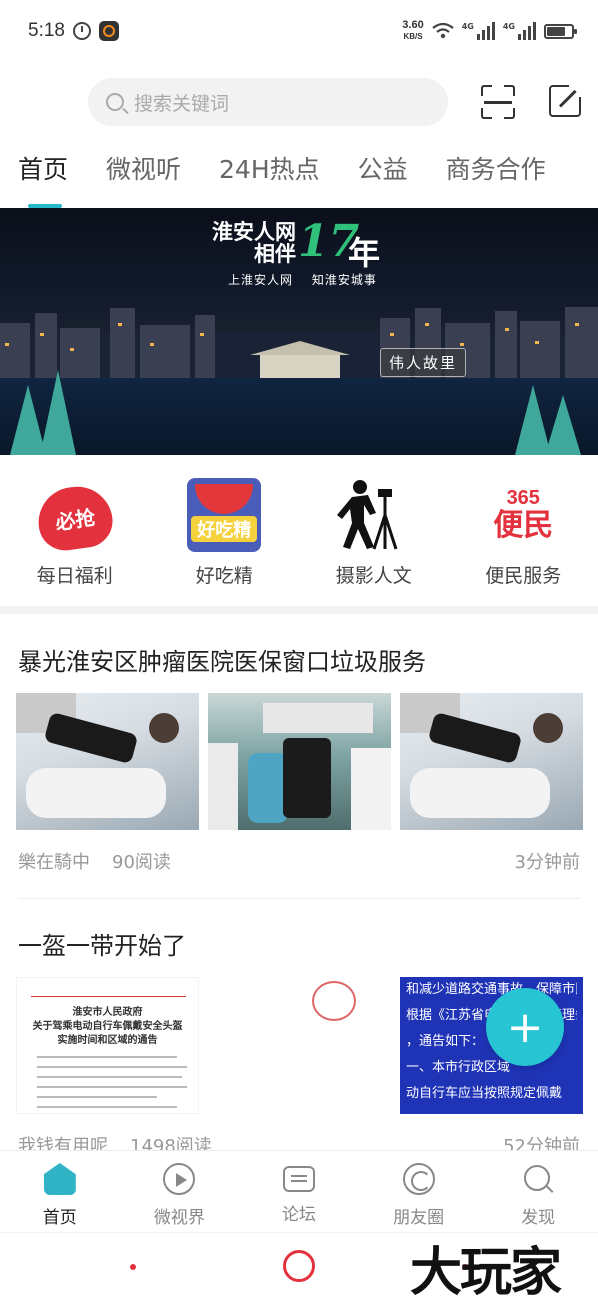  What do you see at coordinates (107, 1012) in the screenshot?
I see `doc-heading: 淮安市人民政府` at bounding box center [107, 1012].